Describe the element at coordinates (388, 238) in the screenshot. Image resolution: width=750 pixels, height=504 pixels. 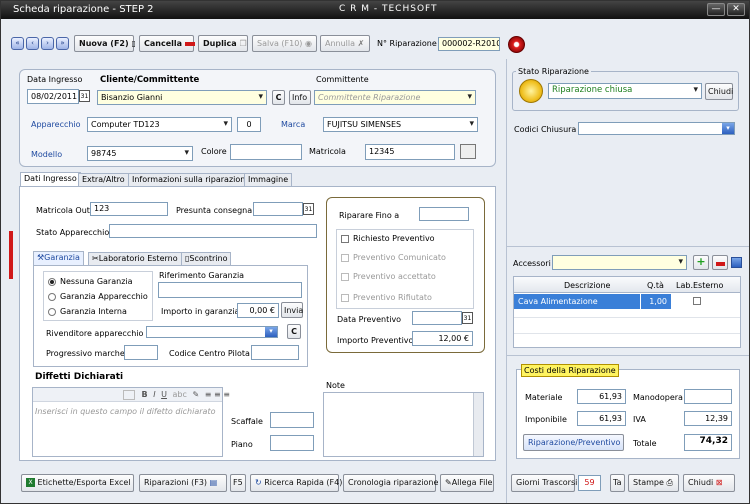
I see `check-richiesto: Richiesto Preventivo` at that location.